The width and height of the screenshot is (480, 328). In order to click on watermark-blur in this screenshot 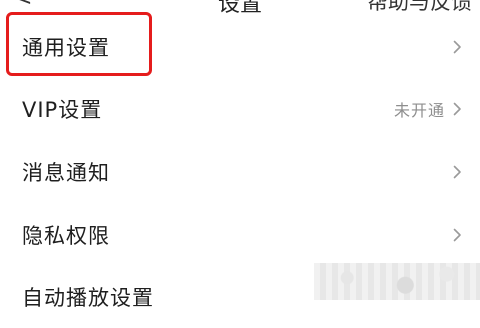, I will do `click(397, 281)`.